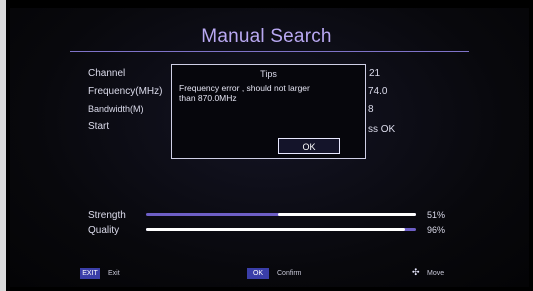 This screenshot has width=533, height=291. Describe the element at coordinates (416, 272) in the screenshot. I see `move-cross-icon: ✣` at that location.